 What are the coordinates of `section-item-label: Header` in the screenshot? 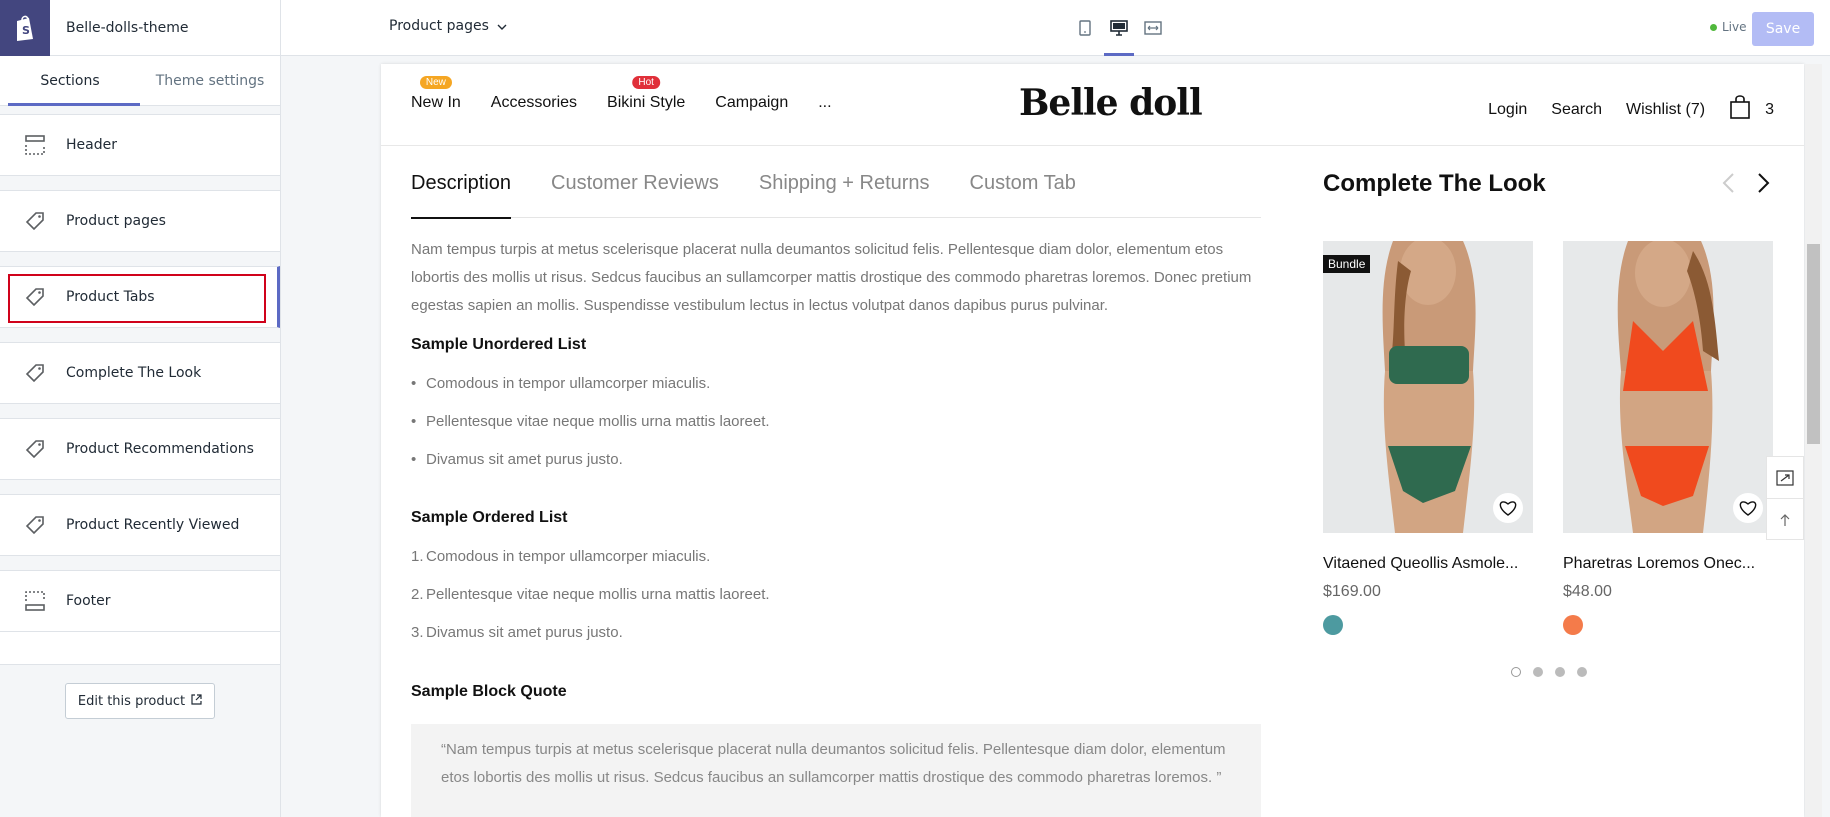 It's located at (91, 145).